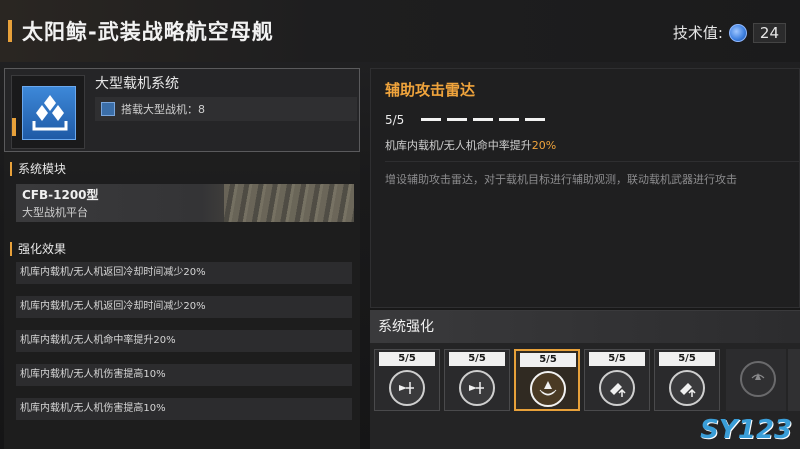 The height and width of the screenshot is (449, 800). What do you see at coordinates (697, 33) in the screenshot?
I see `tech-label: 技术值:` at bounding box center [697, 33].